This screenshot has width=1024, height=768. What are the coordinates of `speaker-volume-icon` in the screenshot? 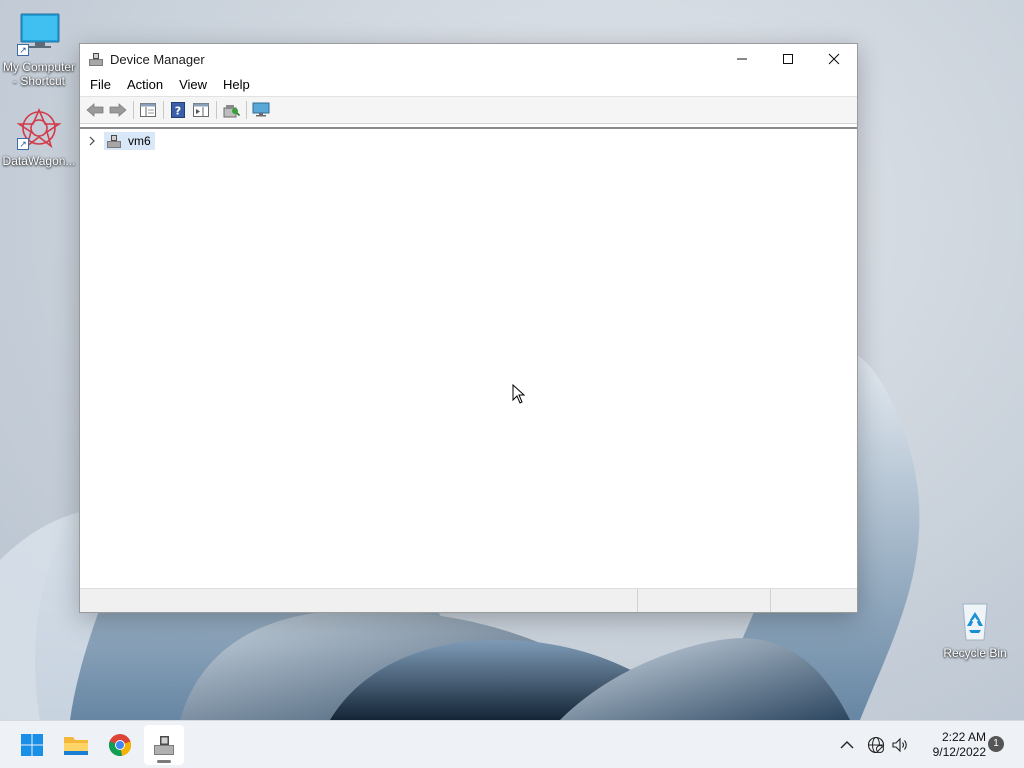 It's located at (899, 745).